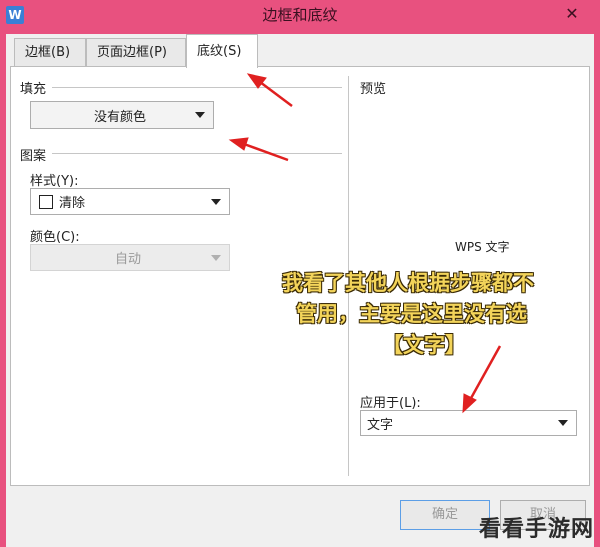 The image size is (600, 547). Describe the element at coordinates (380, 425) in the screenshot. I see `apply-to-value: 文字` at that location.